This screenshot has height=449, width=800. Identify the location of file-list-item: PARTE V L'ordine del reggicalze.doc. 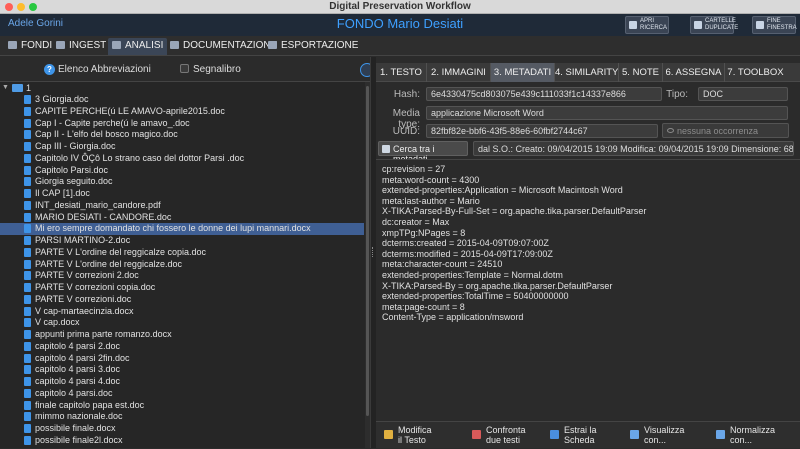
(182, 265).